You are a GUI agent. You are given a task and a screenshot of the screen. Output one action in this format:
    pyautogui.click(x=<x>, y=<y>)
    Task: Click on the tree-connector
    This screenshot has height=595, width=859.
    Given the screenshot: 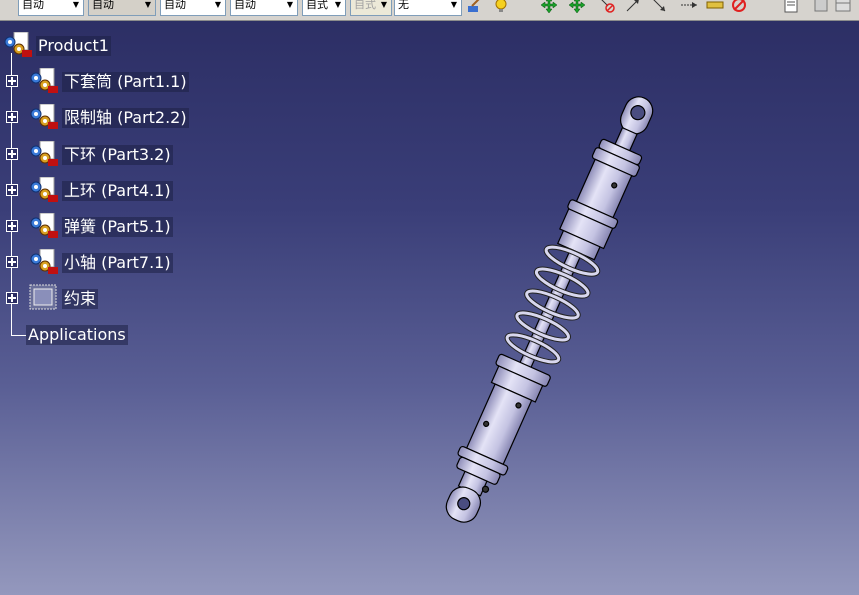 What is the action you would take?
    pyautogui.click(x=18, y=335)
    